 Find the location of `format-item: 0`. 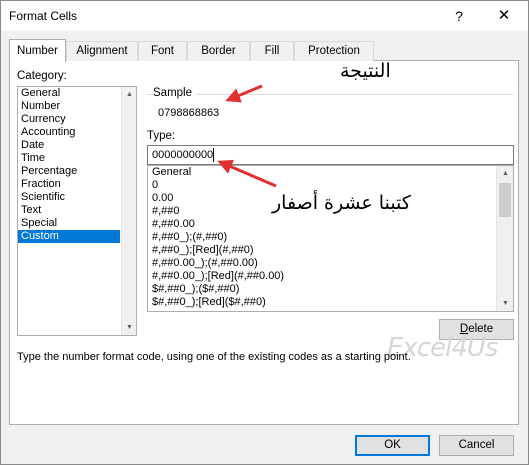

format-item: 0 is located at coordinates (330, 185).